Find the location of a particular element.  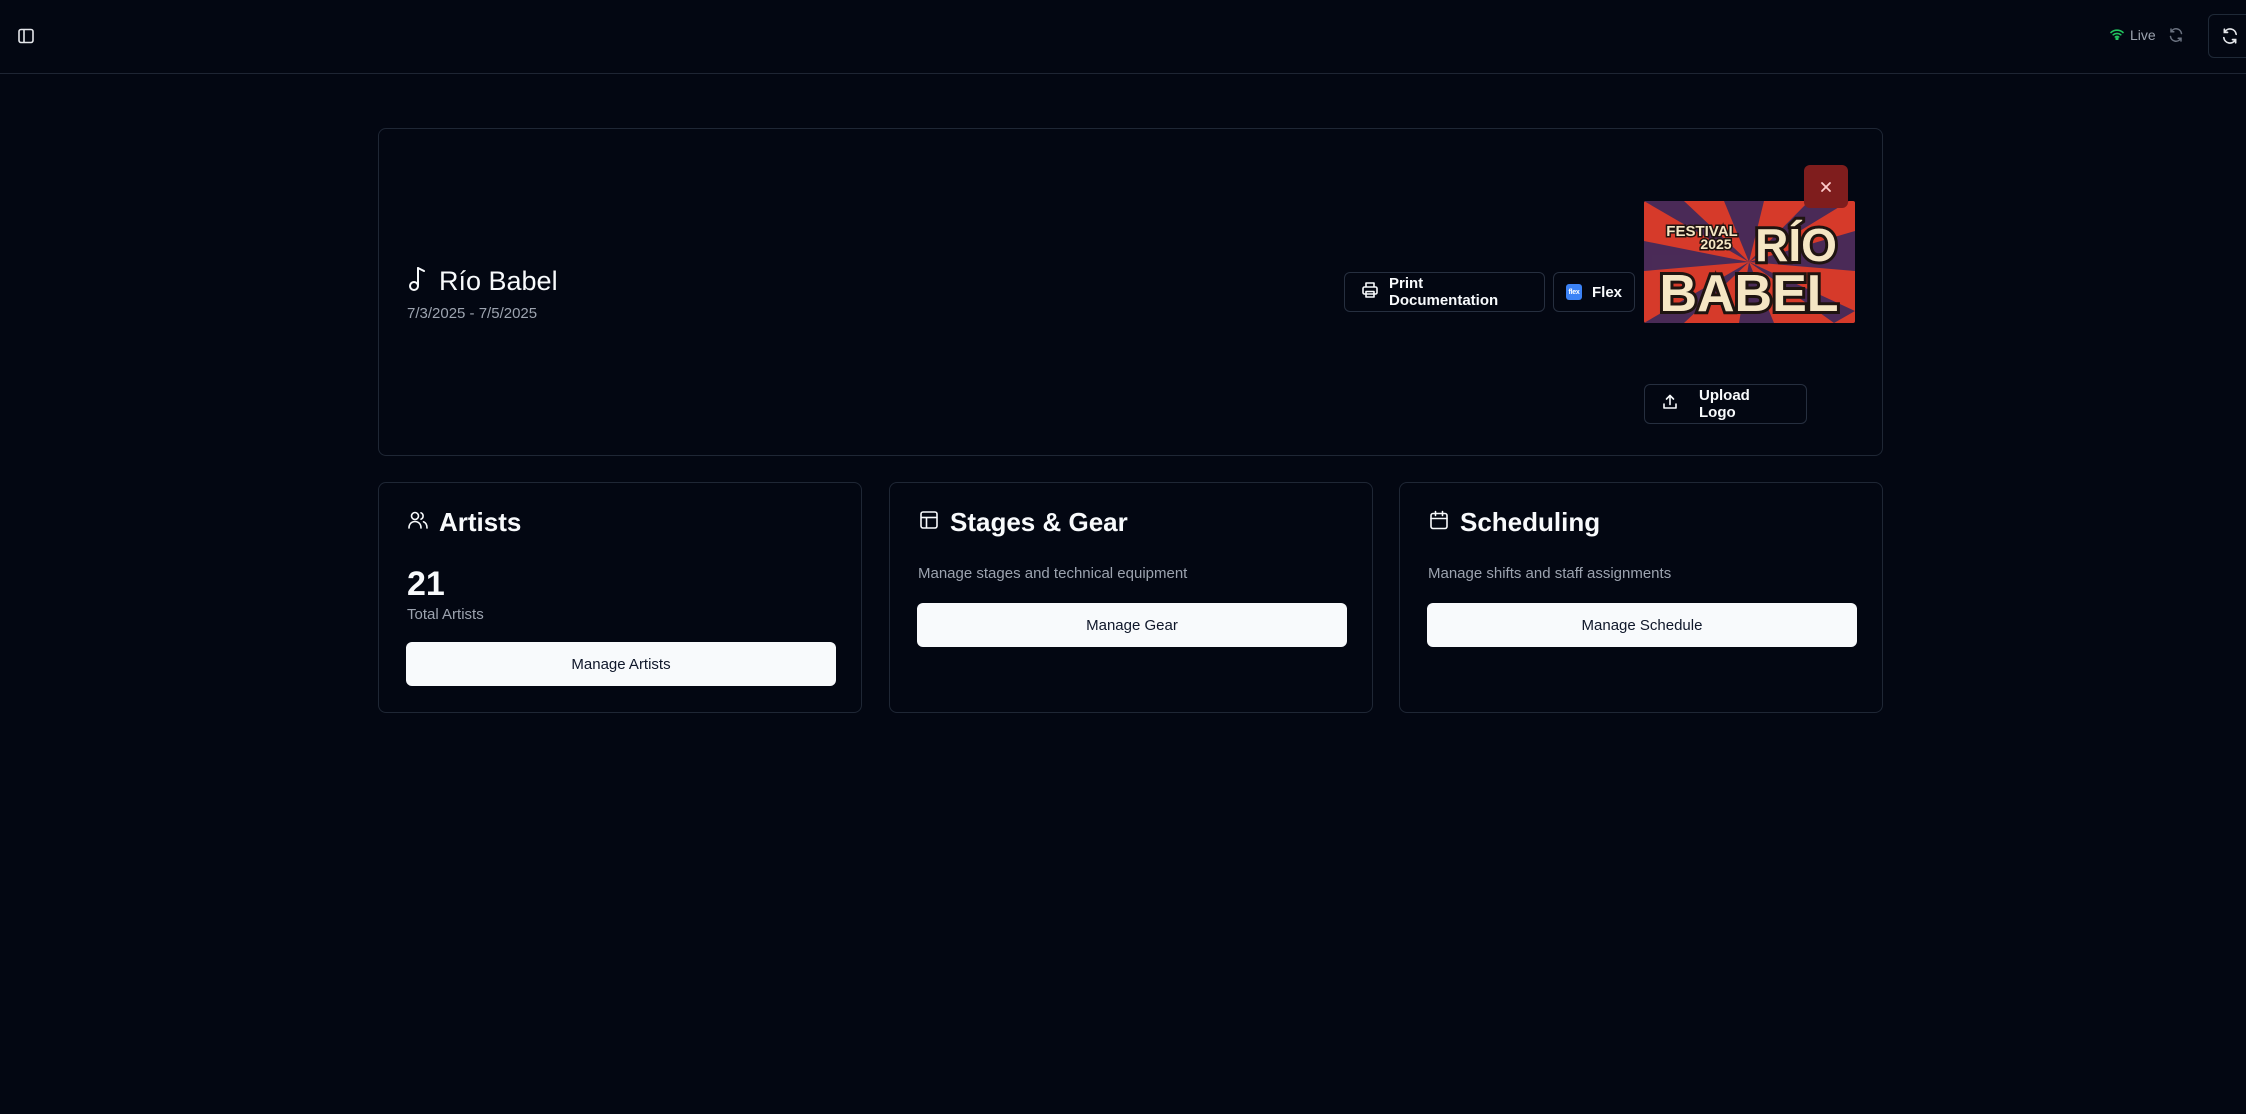

logo-text-babel: BABEL is located at coordinates (1748, 294).